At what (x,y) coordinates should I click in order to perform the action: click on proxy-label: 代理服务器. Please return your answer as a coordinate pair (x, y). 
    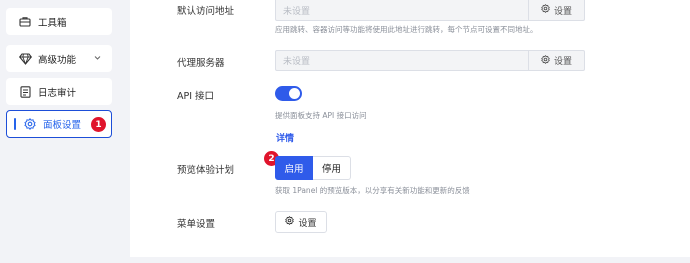
    Looking at the image, I should click on (201, 63).